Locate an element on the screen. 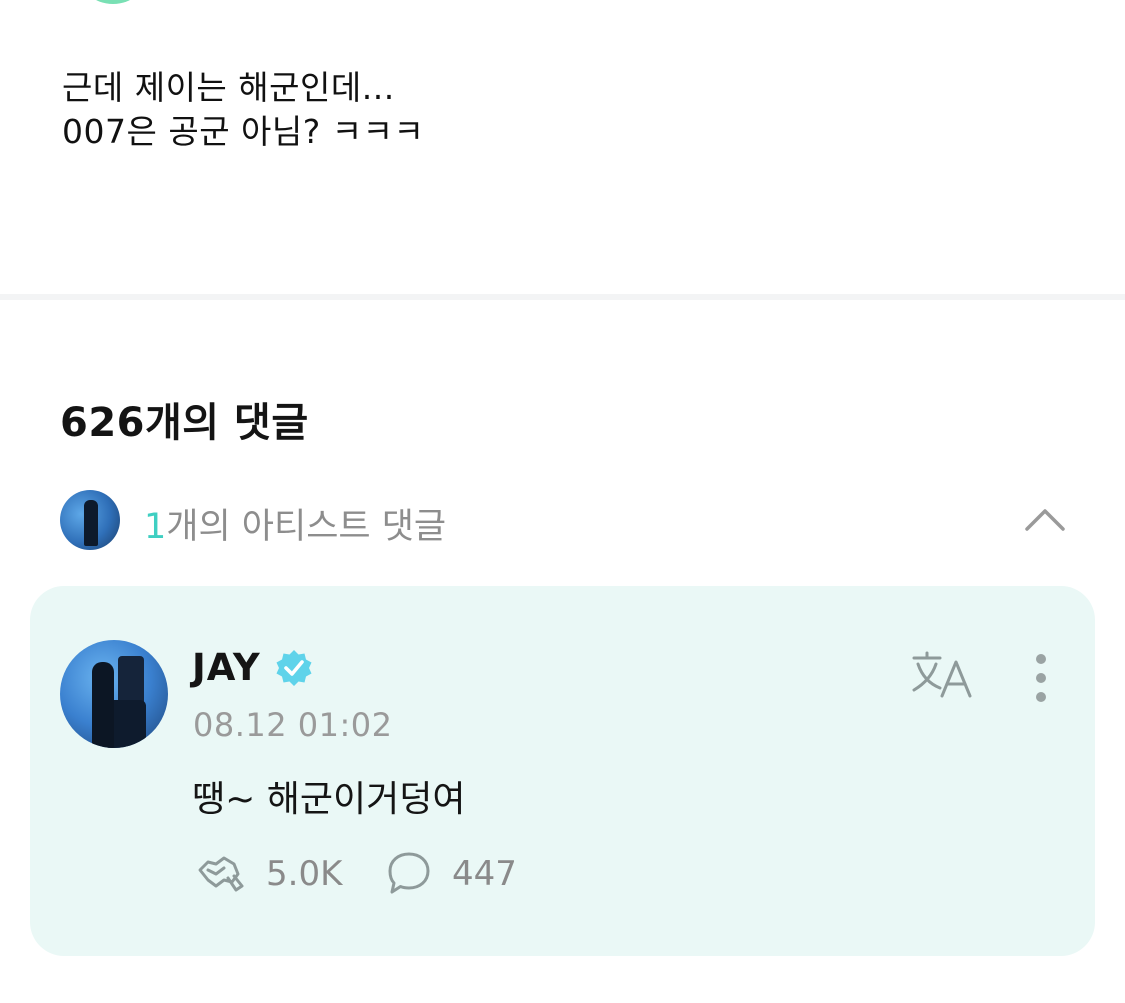 This screenshot has height=1003, width=1125. artist-comments-toggle: 1개의 아티스트 댓글 is located at coordinates (565, 520).